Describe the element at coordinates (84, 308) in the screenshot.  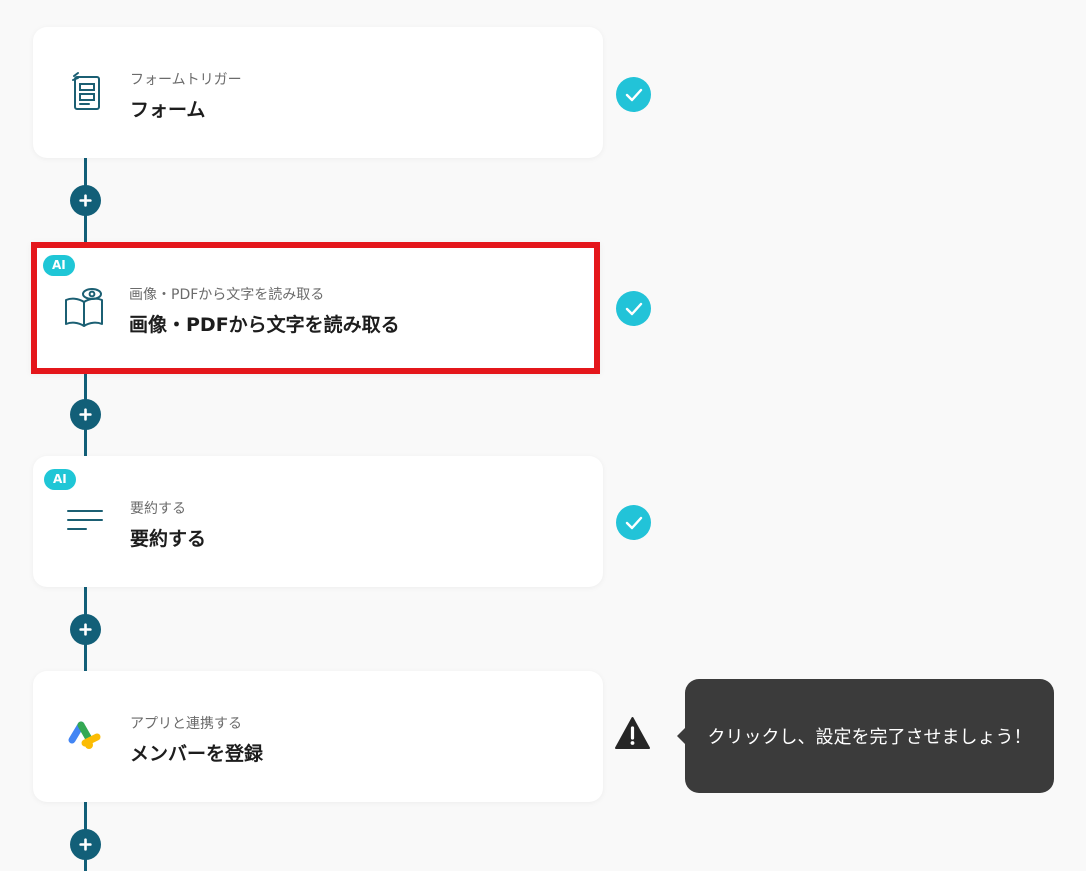
I see `ocr-book-eye-icon` at that location.